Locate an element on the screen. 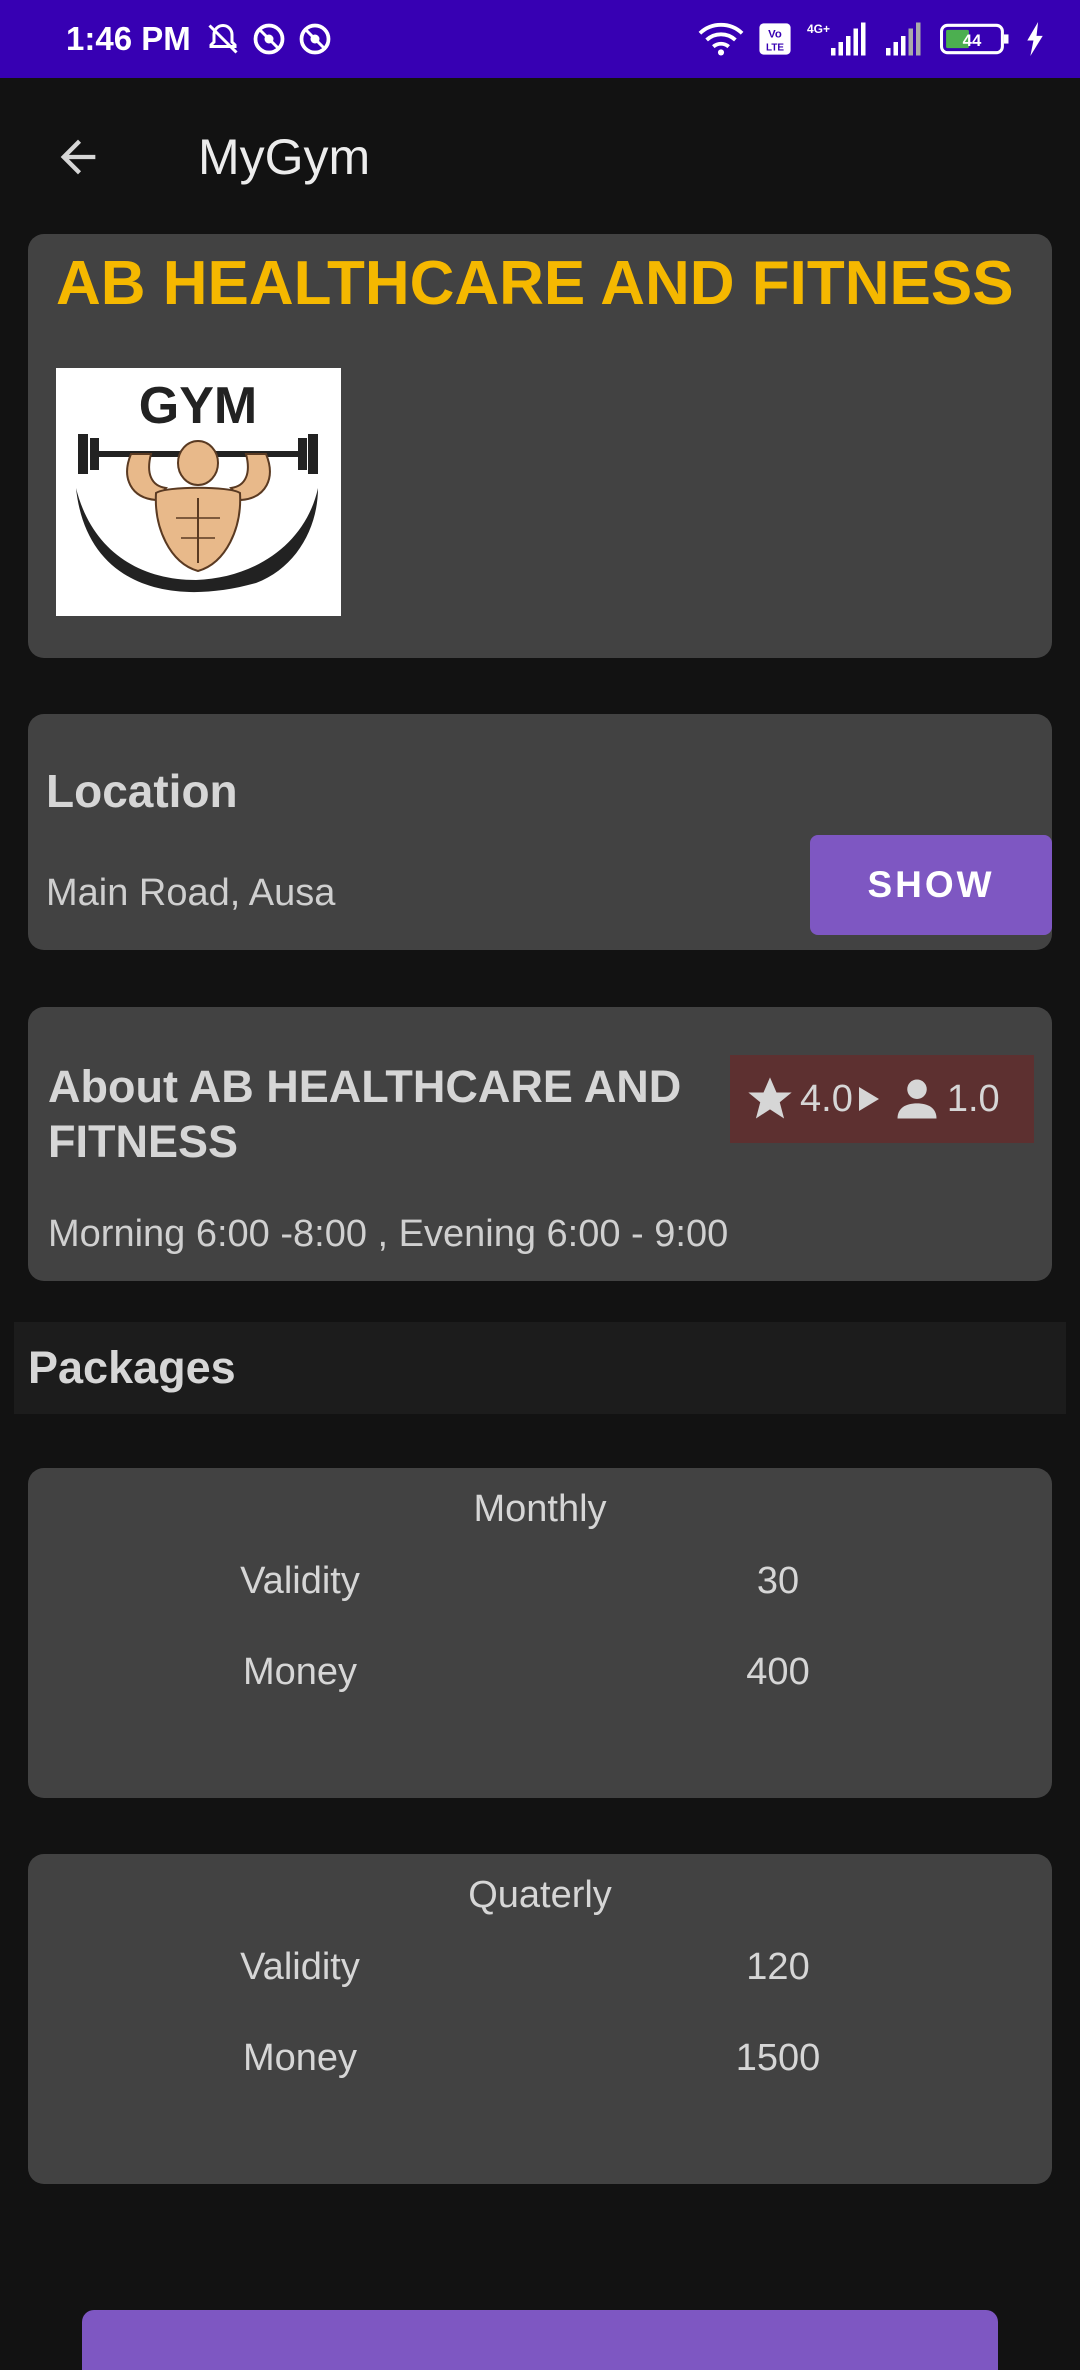 The height and width of the screenshot is (2370, 1080). svg-text: 44 is located at coordinates (972, 40).